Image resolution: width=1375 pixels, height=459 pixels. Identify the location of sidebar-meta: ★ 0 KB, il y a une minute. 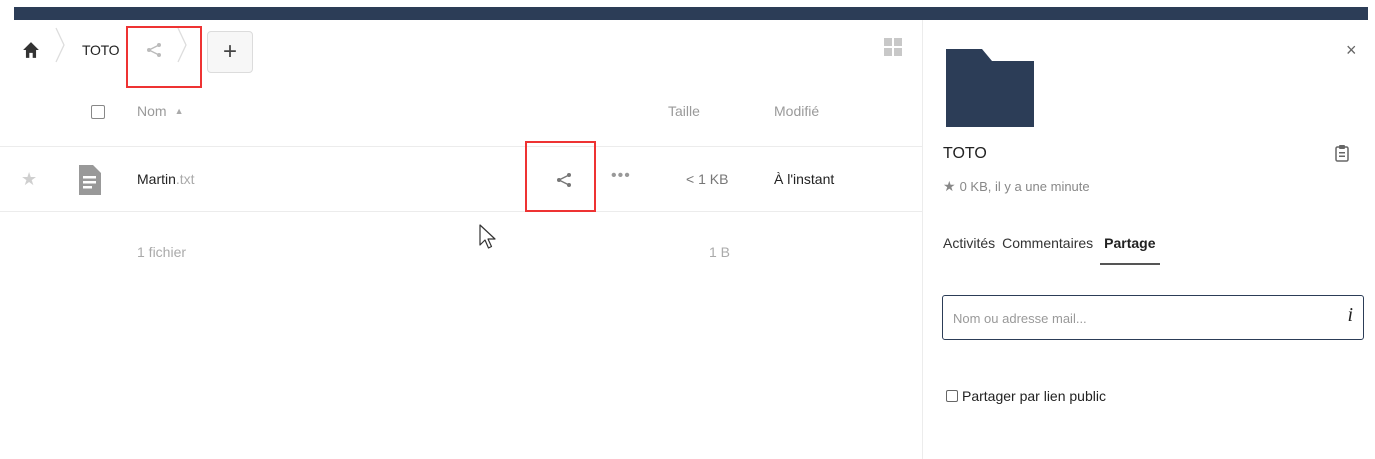
(1016, 186).